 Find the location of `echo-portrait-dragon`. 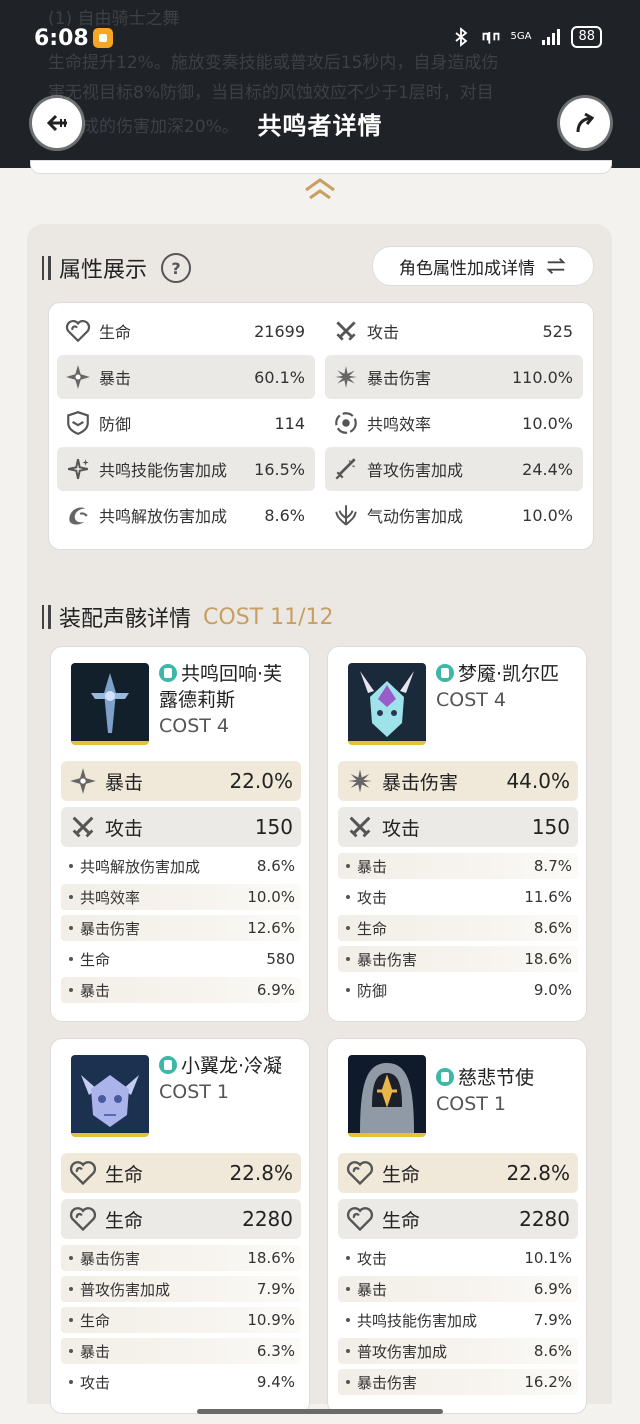

echo-portrait-dragon is located at coordinates (387, 704).